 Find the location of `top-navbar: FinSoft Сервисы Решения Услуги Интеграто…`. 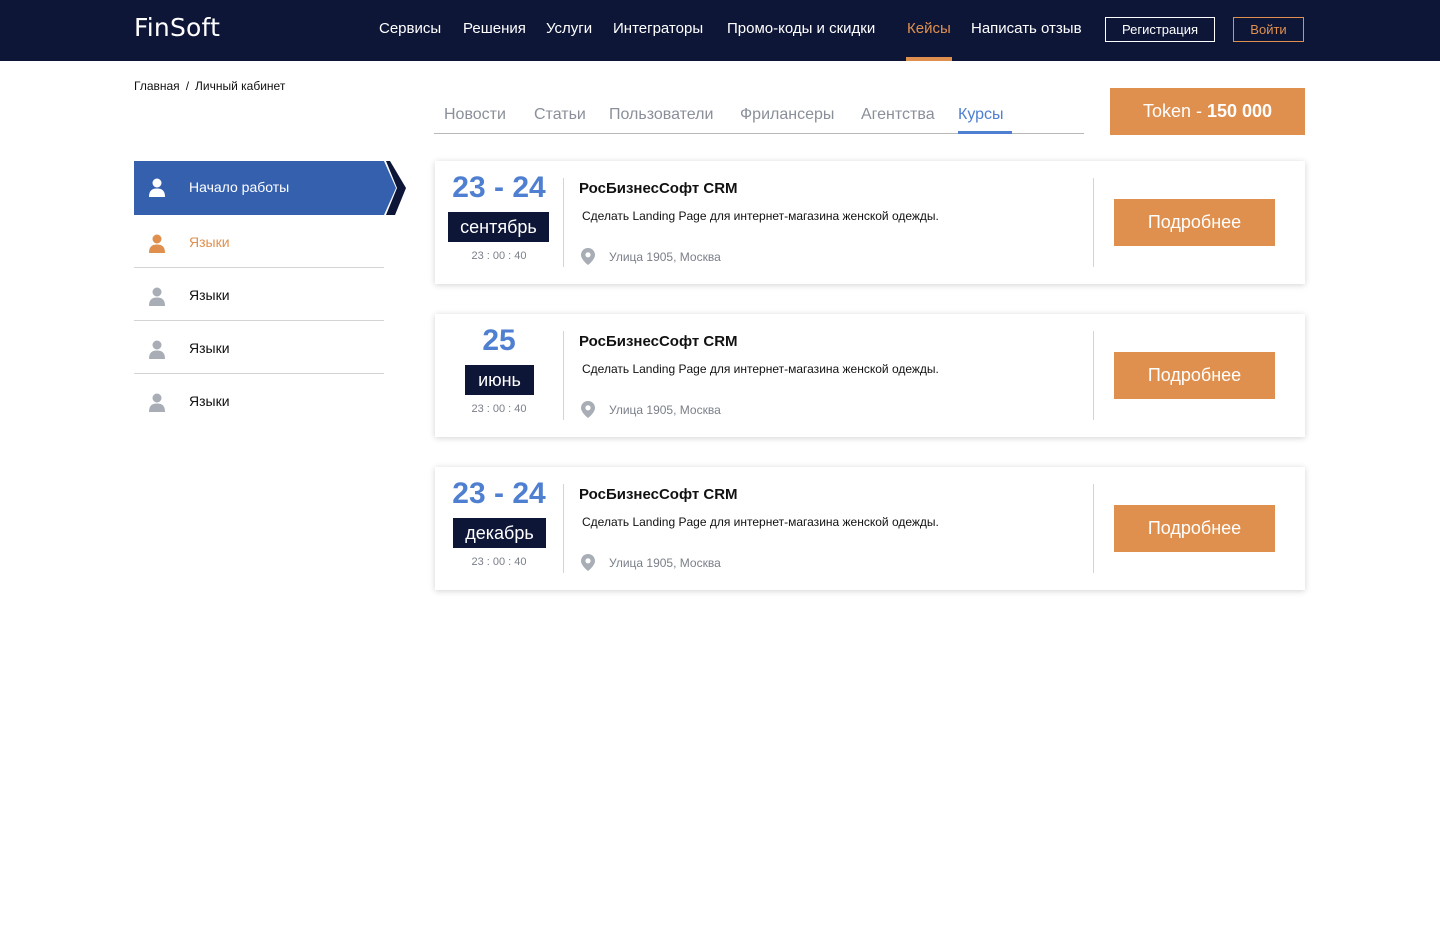

top-navbar: FinSoft Сервисы Решения Услуги Интеграто… is located at coordinates (720, 30).